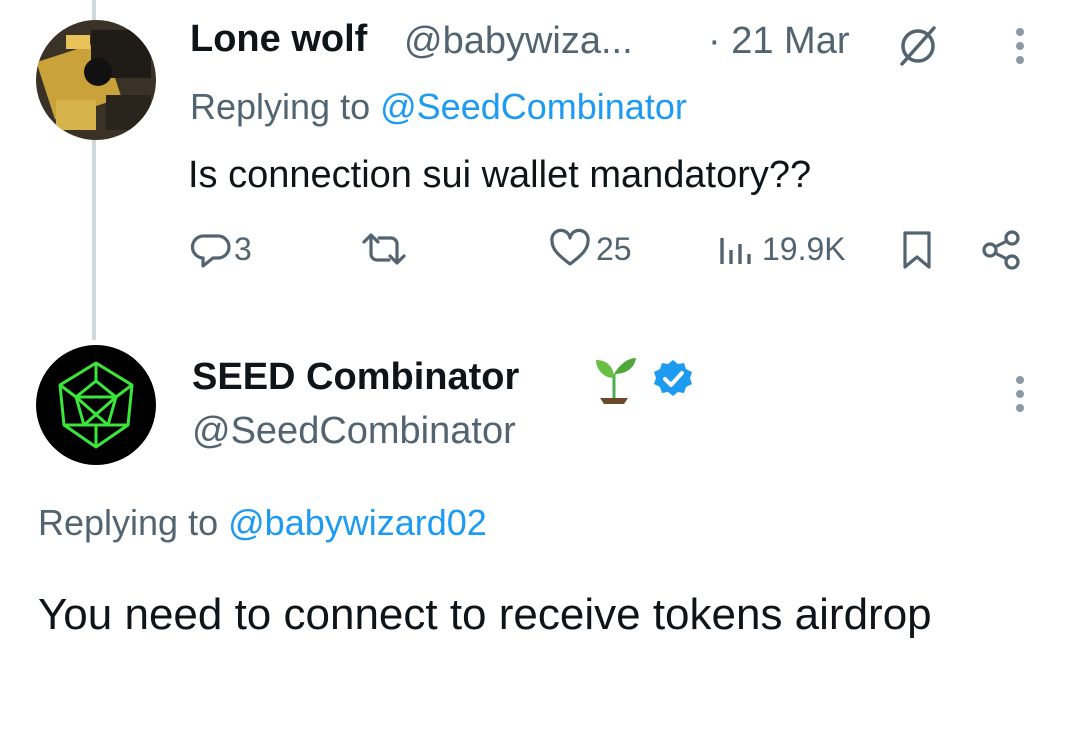 This screenshot has width=1080, height=730. I want to click on tweet2-author-name: SEED Combinator, so click(355, 377).